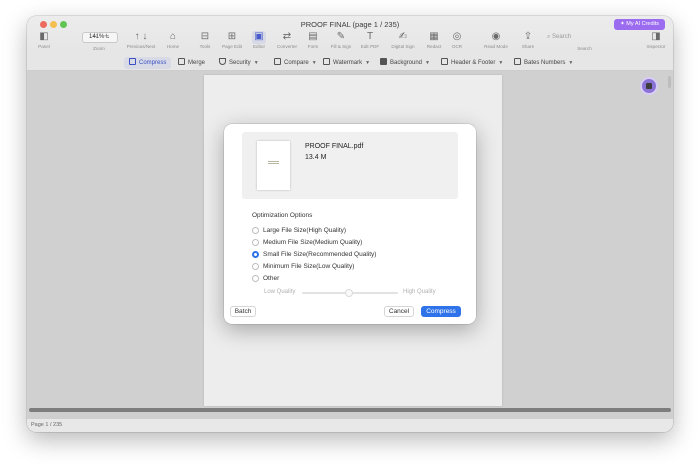 This screenshot has height=466, width=700. Describe the element at coordinates (444, 61) in the screenshot. I see `header-footer-icon` at that location.